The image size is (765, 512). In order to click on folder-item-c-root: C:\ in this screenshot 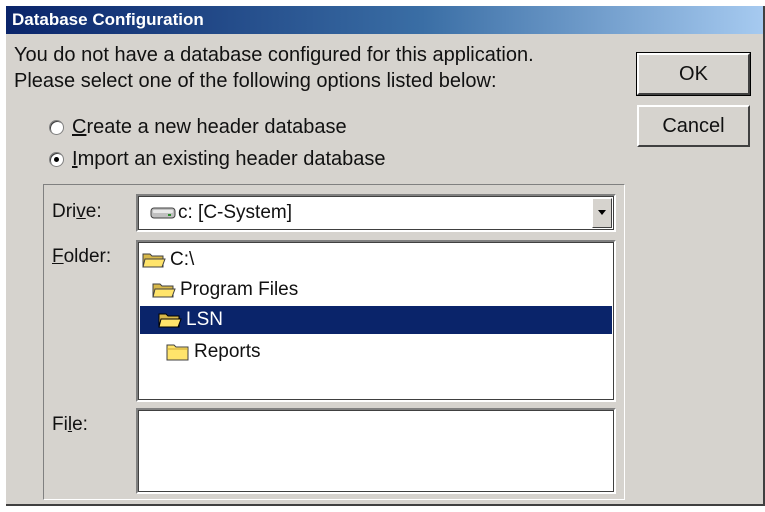, I will do `click(242, 260)`.